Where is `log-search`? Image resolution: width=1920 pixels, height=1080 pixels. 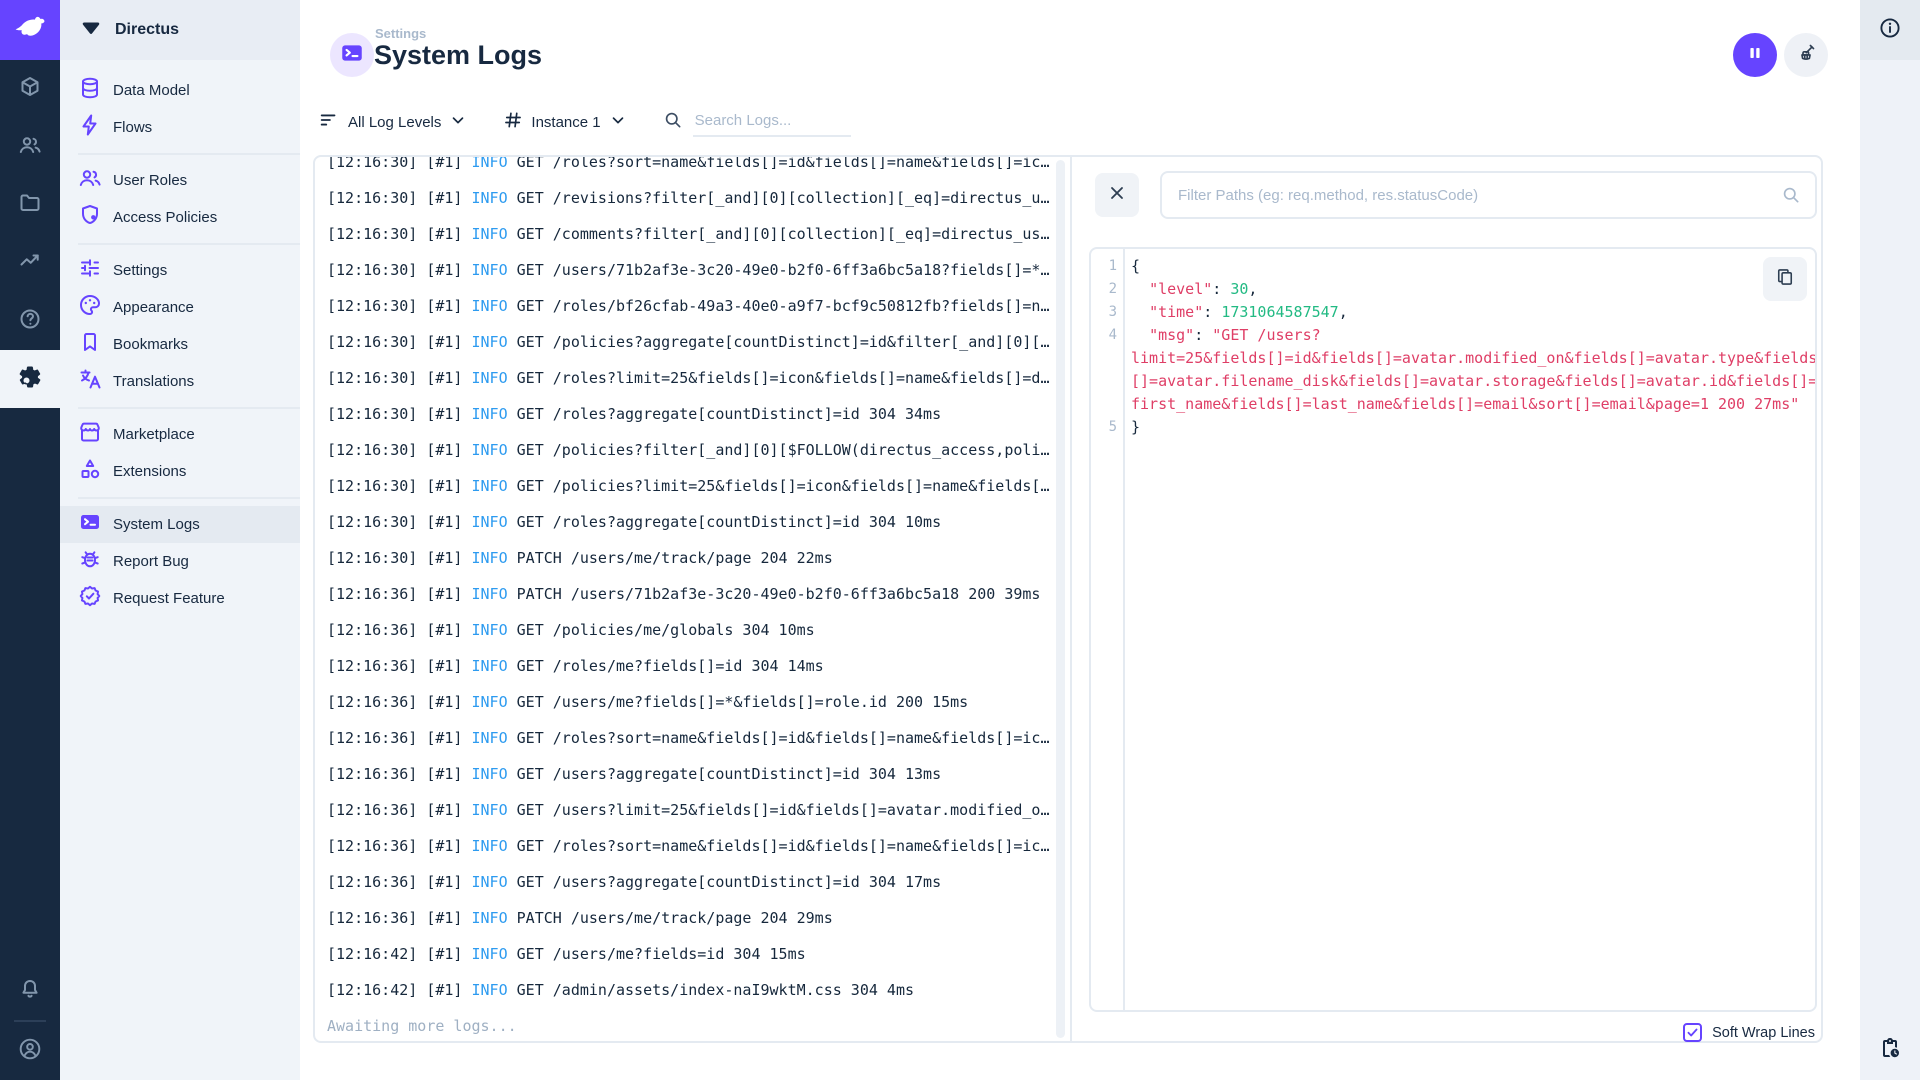
log-search is located at coordinates (757, 122).